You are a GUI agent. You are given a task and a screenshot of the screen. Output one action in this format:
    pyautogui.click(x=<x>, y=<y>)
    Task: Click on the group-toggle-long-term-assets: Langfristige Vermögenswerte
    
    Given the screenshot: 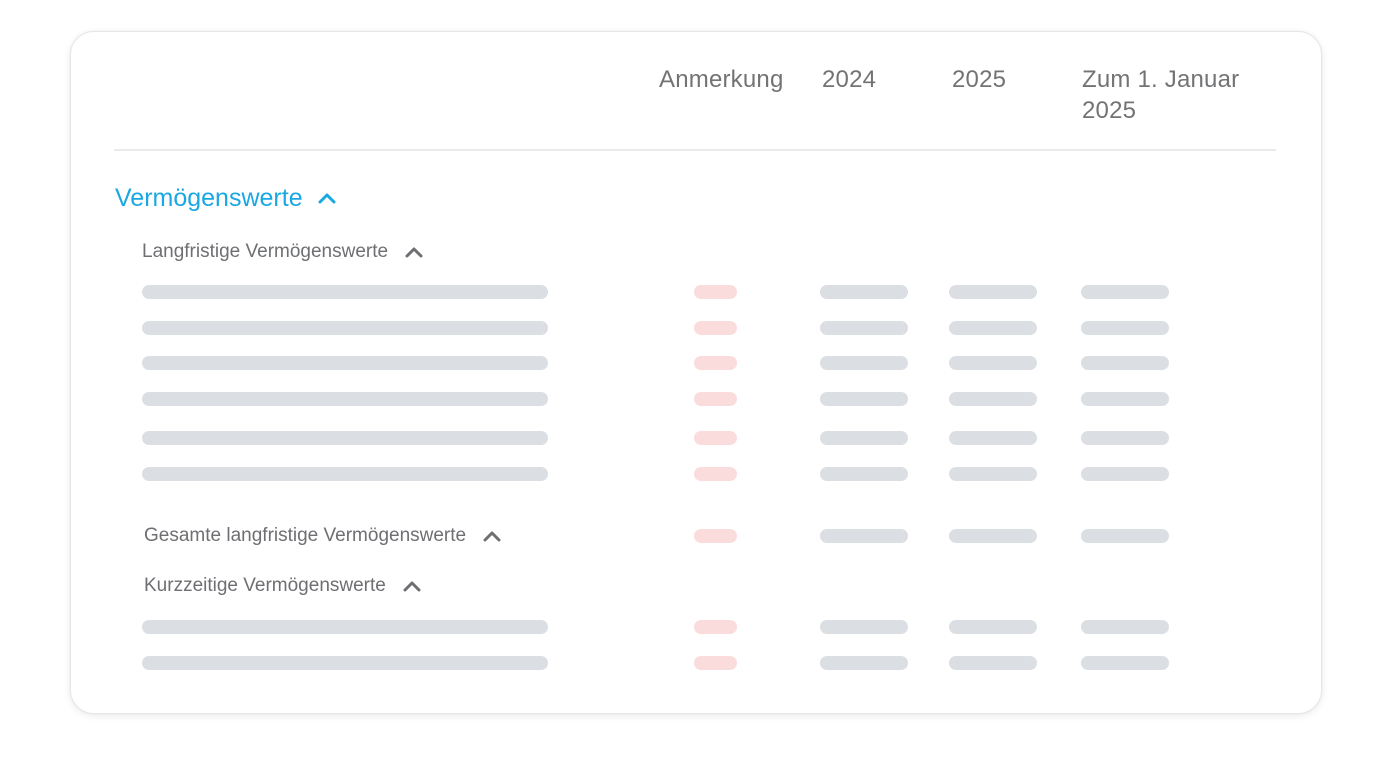 What is the action you would take?
    pyautogui.click(x=283, y=252)
    